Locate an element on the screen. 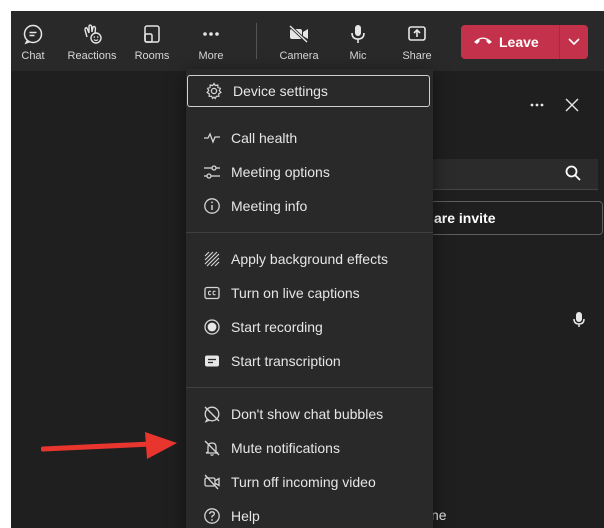 This screenshot has height=528, width=604. hang-up-icon is located at coordinates (483, 42).